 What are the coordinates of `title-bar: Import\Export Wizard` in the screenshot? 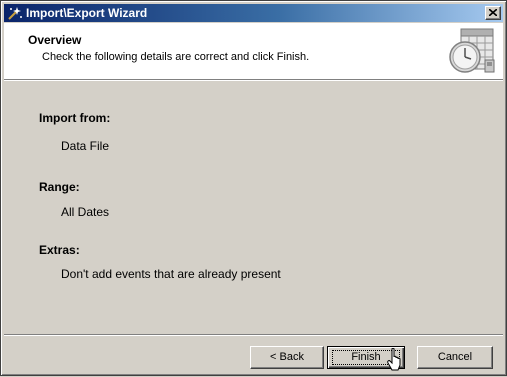 It's located at (253, 13).